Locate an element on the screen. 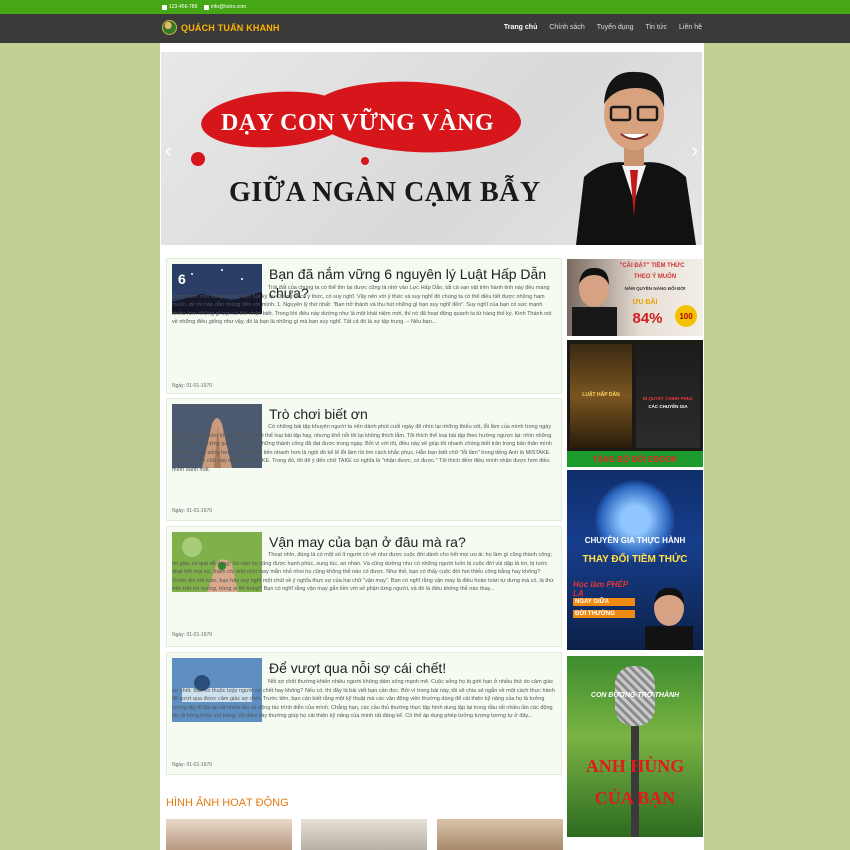 The width and height of the screenshot is (850, 850). phone-icon is located at coordinates (164, 7).